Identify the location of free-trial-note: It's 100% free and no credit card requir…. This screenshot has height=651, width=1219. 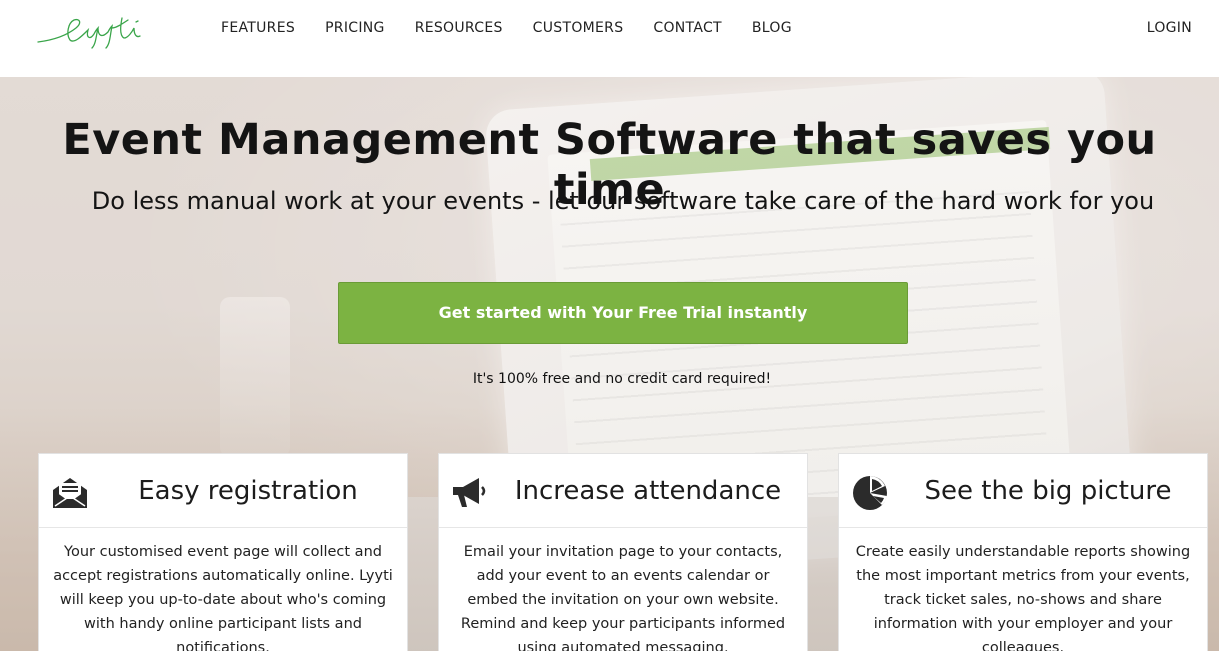
(622, 379).